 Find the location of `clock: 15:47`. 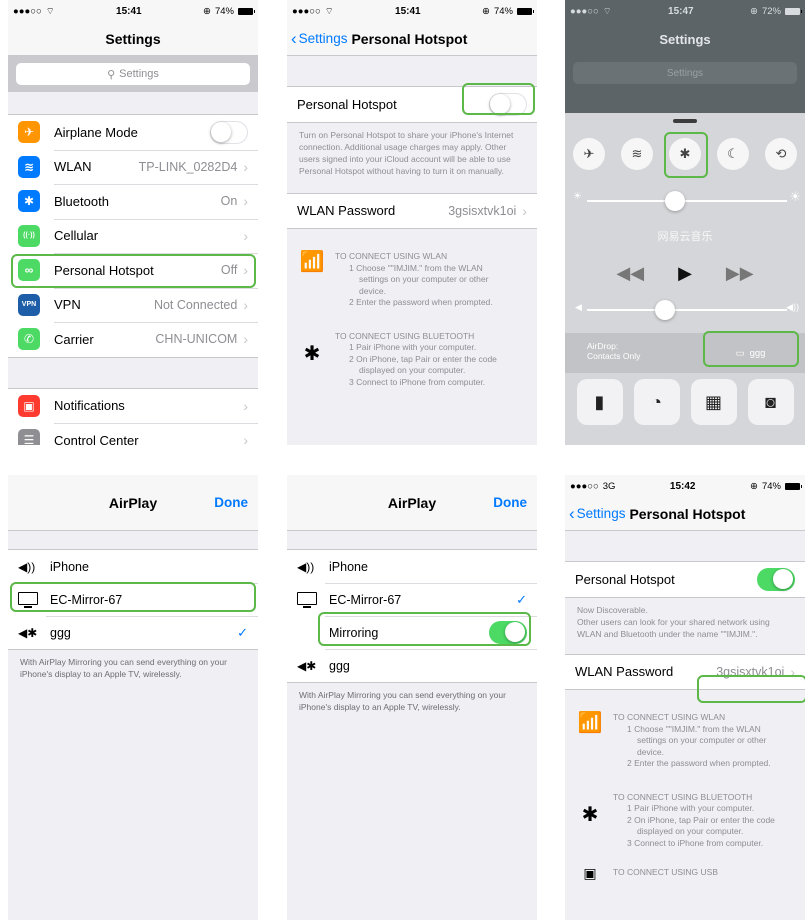

clock: 15:47 is located at coordinates (681, 11).